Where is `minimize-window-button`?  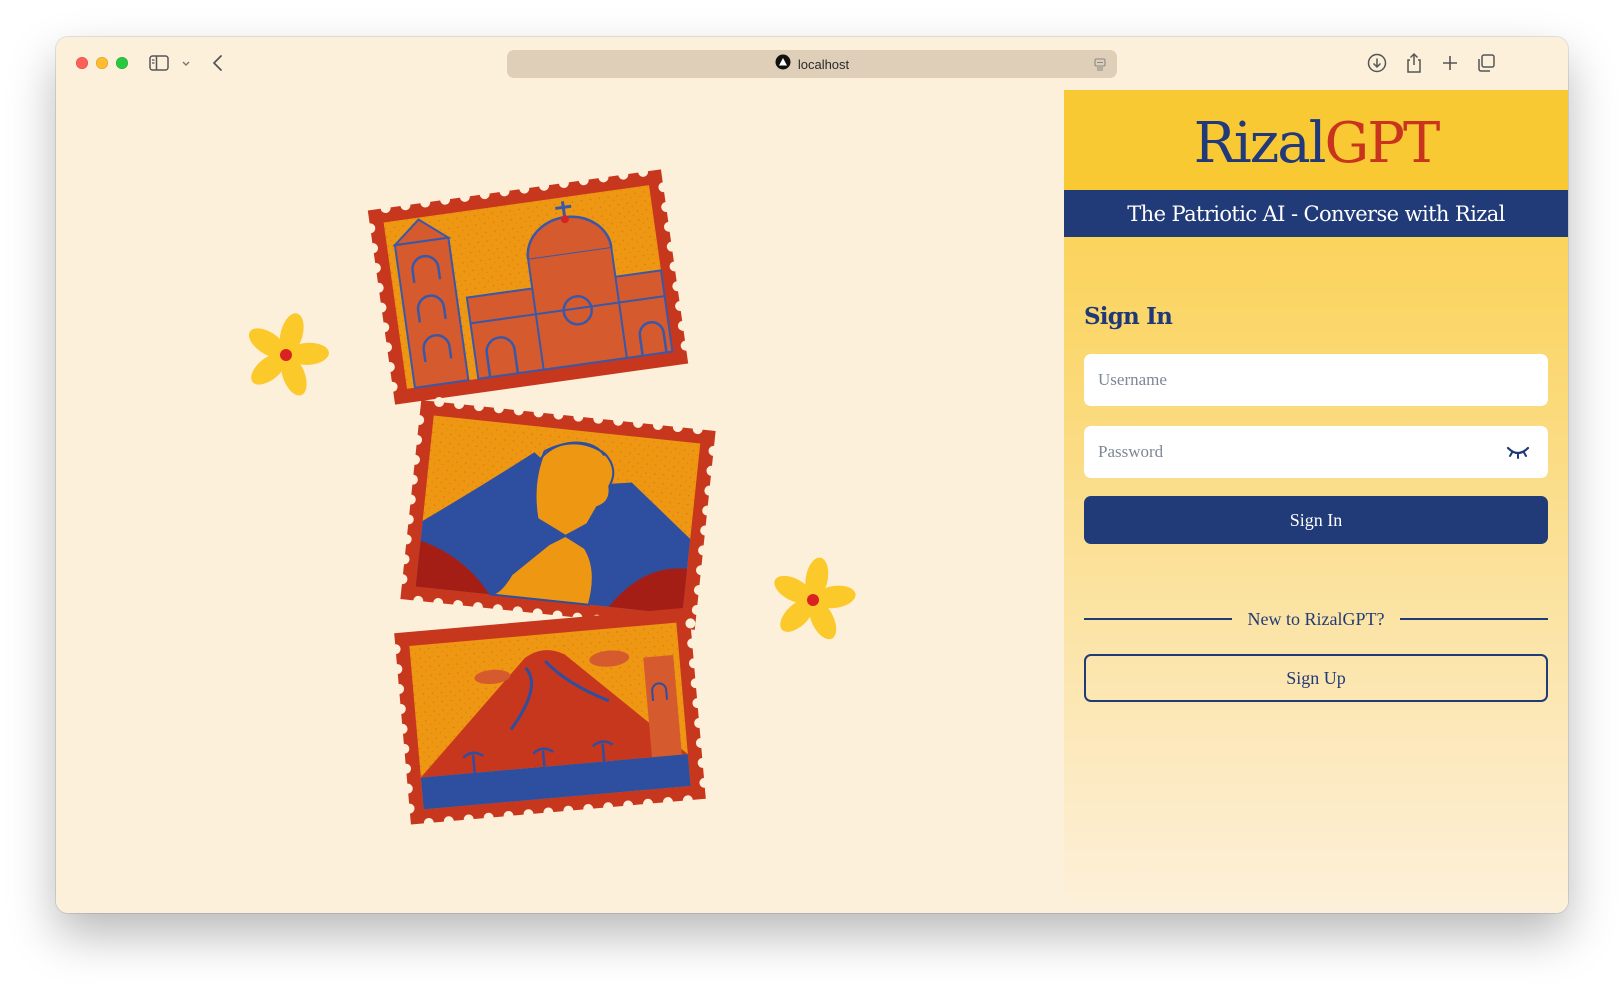 minimize-window-button is located at coordinates (102, 63).